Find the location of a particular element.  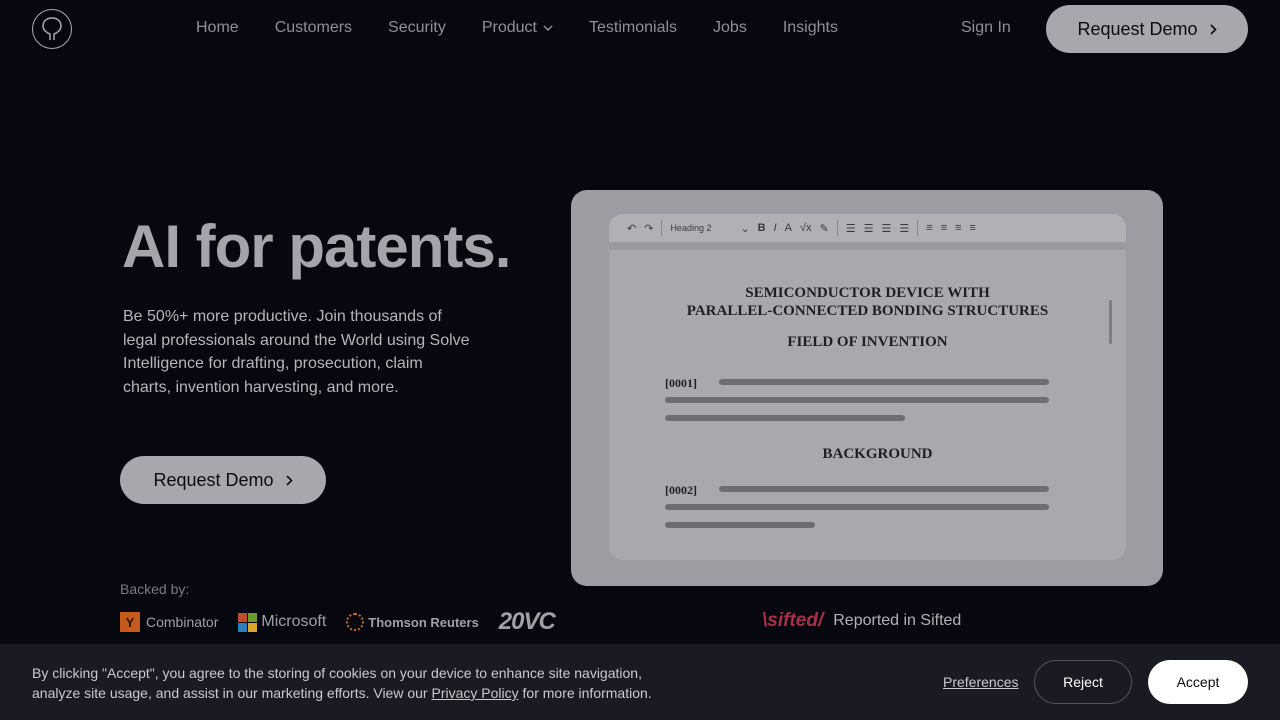

chevron-down-icon is located at coordinates (548, 28).